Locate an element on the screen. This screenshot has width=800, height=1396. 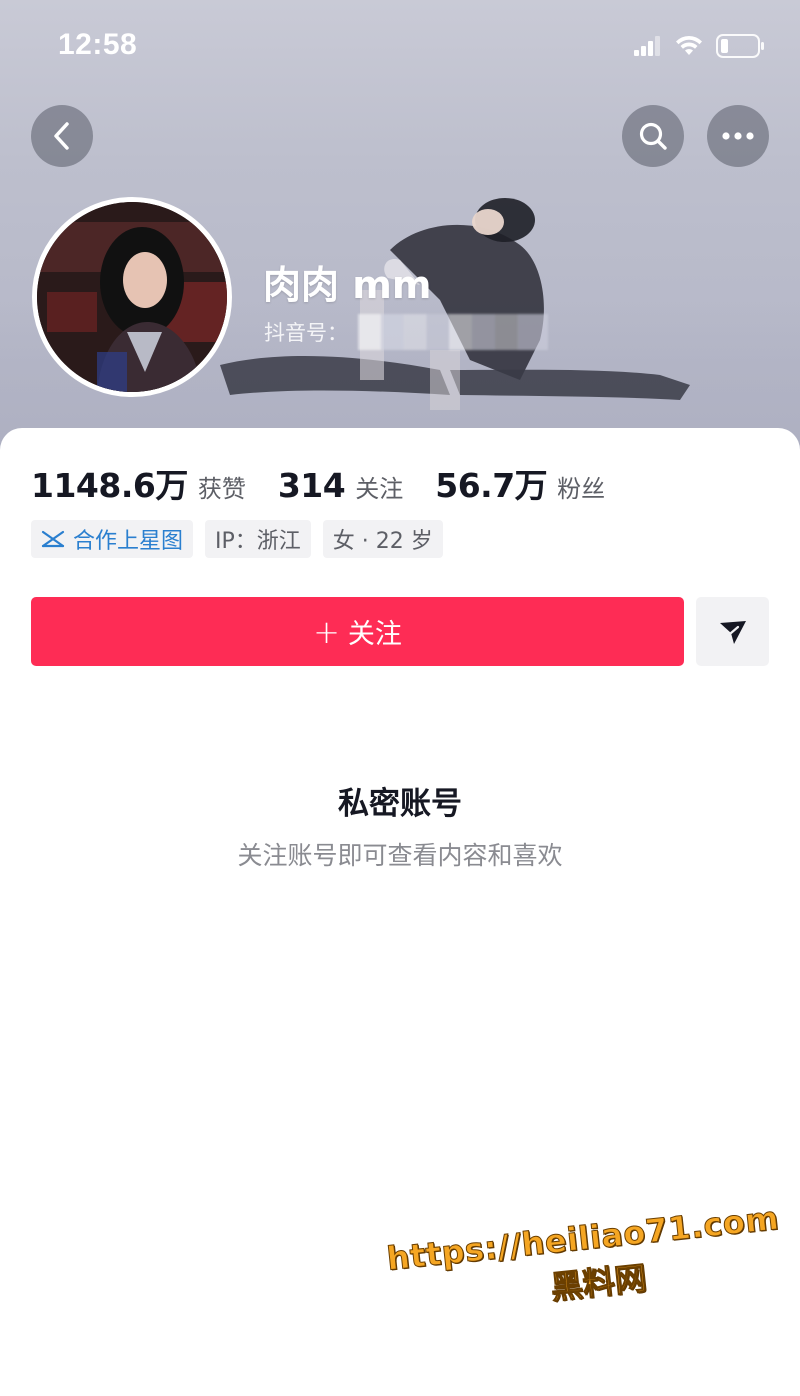
stat-followers-label: 粉丝 is located at coordinates (581, 489).